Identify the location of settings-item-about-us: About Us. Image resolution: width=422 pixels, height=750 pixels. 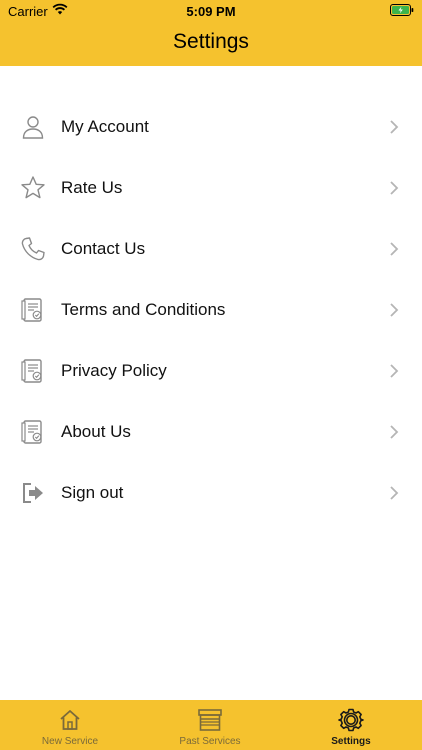
(211, 432).